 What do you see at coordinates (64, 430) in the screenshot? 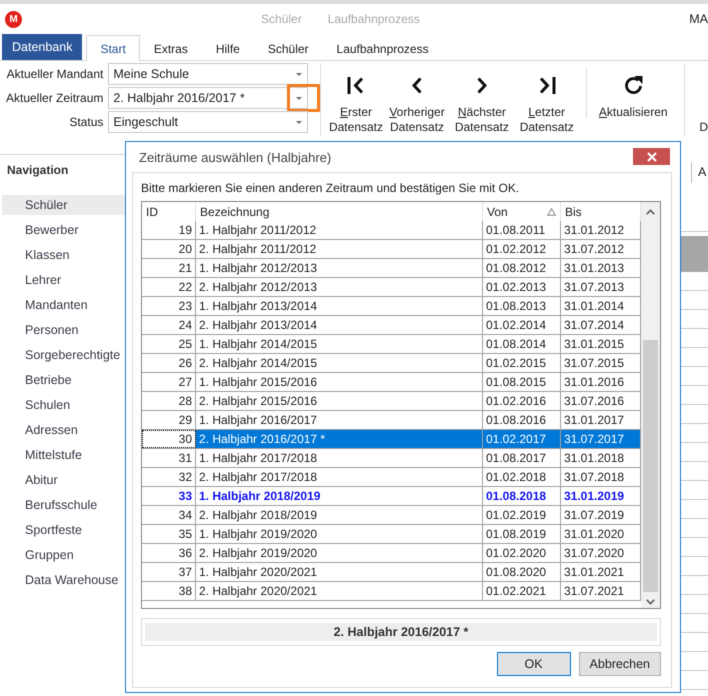
I see `navigation-item: Adressen` at bounding box center [64, 430].